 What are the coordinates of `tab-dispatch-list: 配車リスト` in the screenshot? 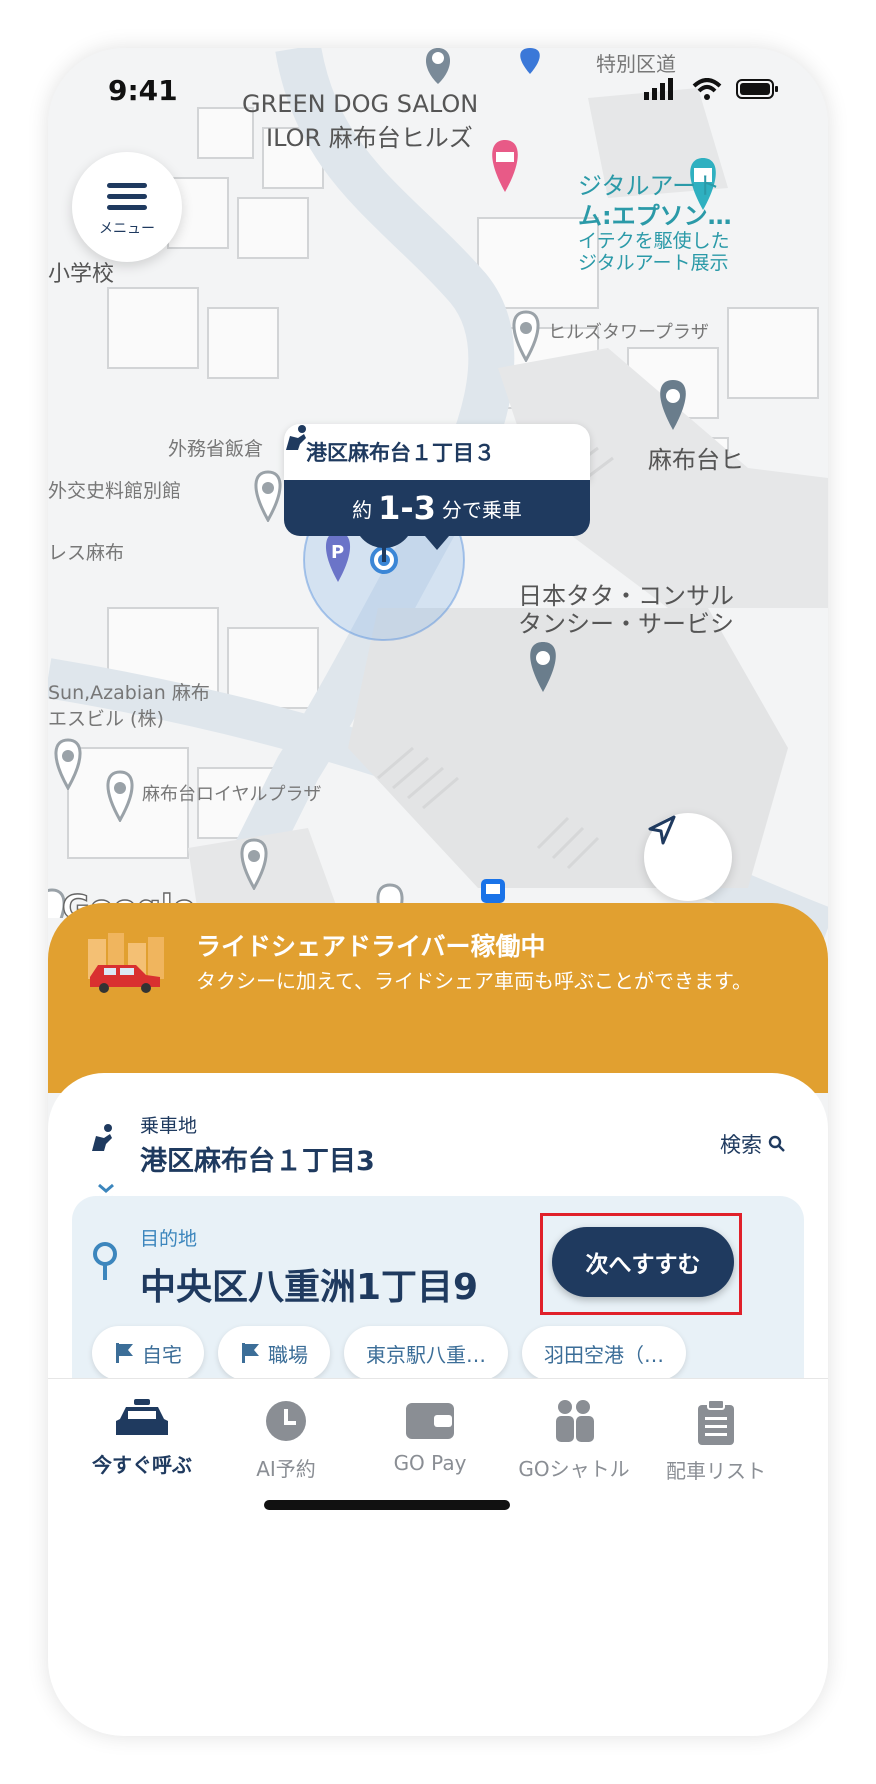 It's located at (716, 1441).